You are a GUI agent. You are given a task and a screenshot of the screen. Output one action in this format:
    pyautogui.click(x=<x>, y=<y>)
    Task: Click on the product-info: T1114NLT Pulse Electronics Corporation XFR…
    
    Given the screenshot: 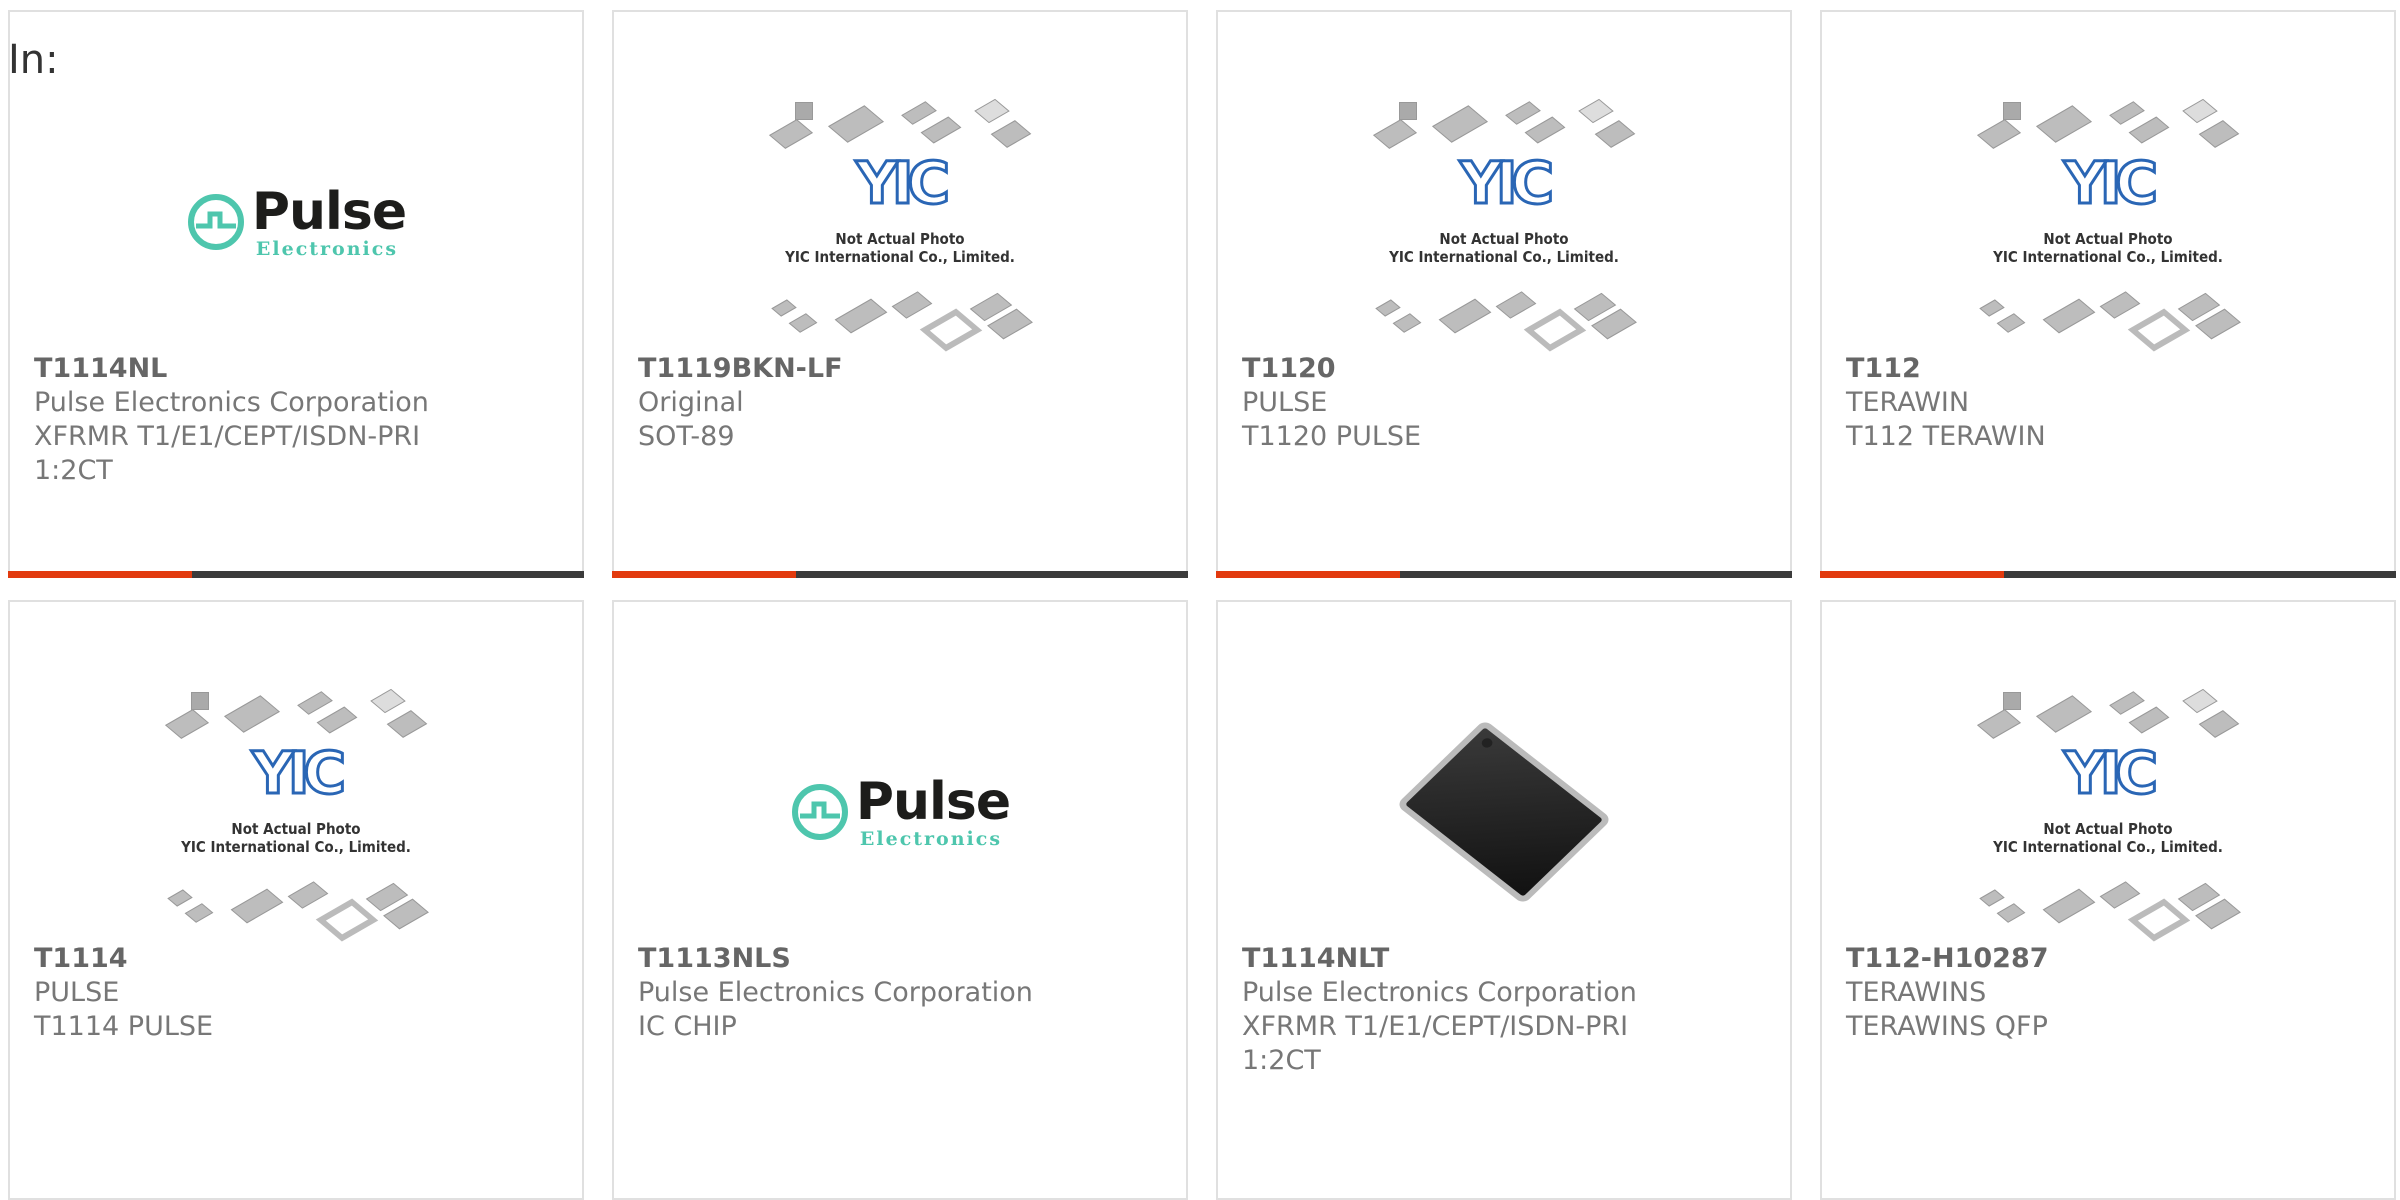 What is the action you would take?
    pyautogui.click(x=1506, y=1010)
    